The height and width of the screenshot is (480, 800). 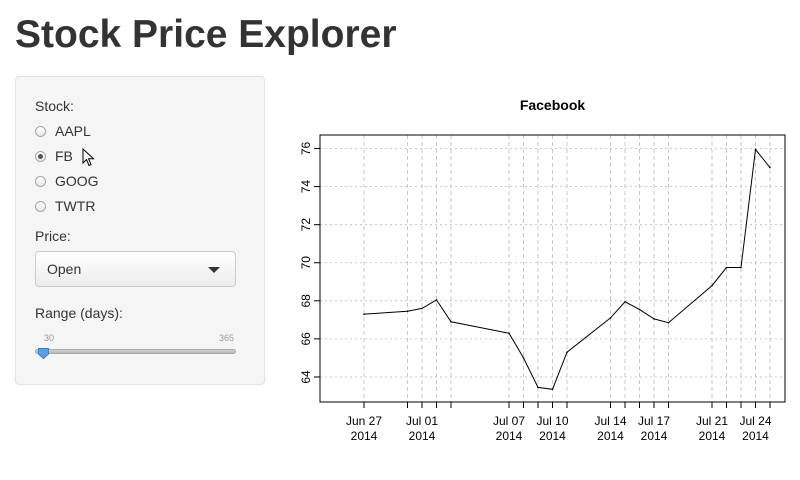 What do you see at coordinates (422, 421) in the screenshot?
I see `x-tick-label: Jul 01` at bounding box center [422, 421].